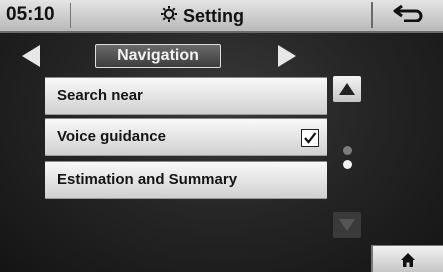  I want to click on menu-item-label: Voice guidance, so click(111, 136).